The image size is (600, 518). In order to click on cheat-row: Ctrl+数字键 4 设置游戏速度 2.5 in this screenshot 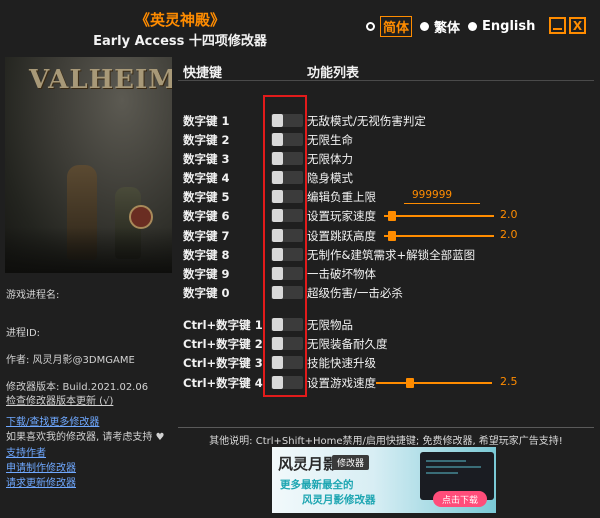, I will do `click(386, 382)`.